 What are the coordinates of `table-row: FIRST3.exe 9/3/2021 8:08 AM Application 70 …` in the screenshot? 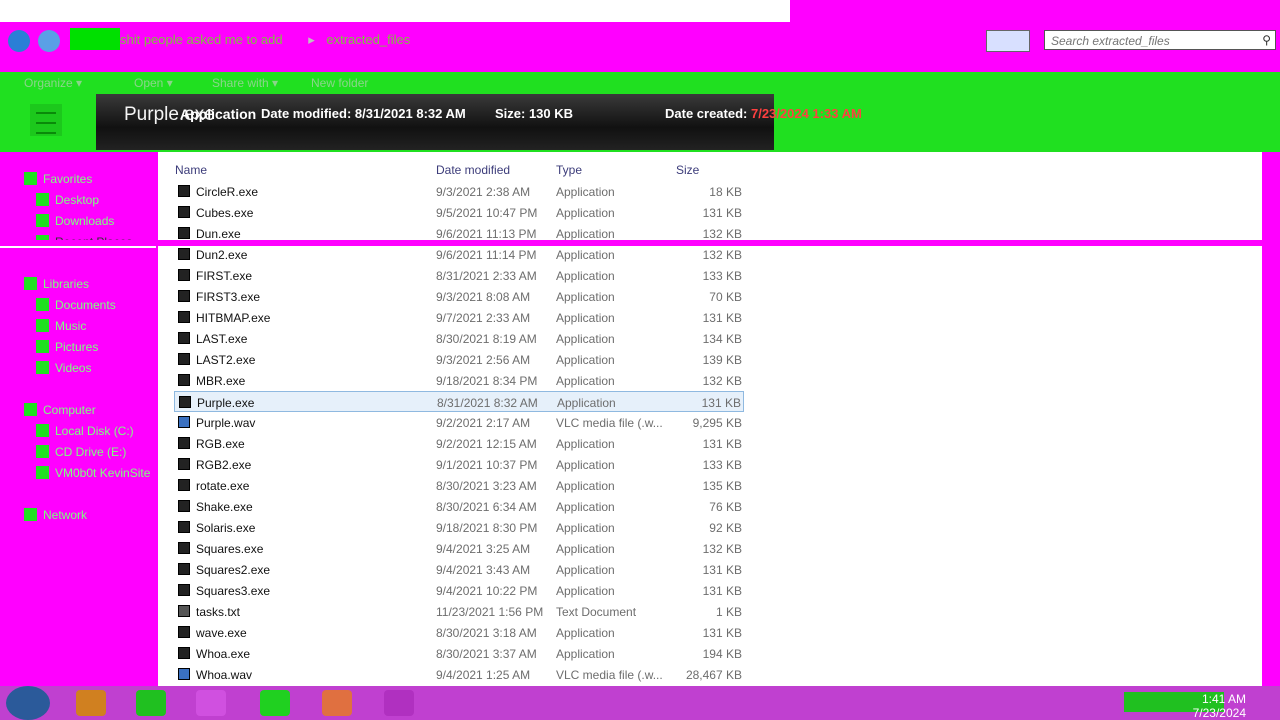 It's located at (459, 296).